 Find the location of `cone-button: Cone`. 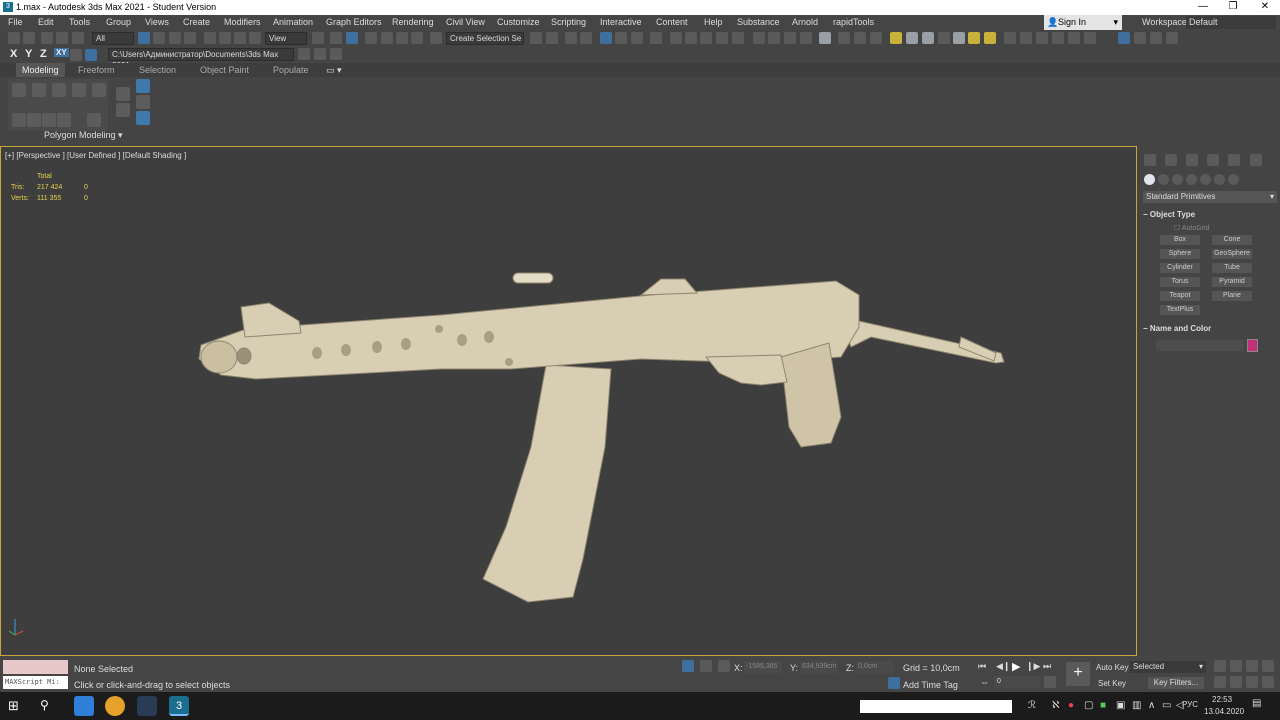

cone-button: Cone is located at coordinates (1232, 240).